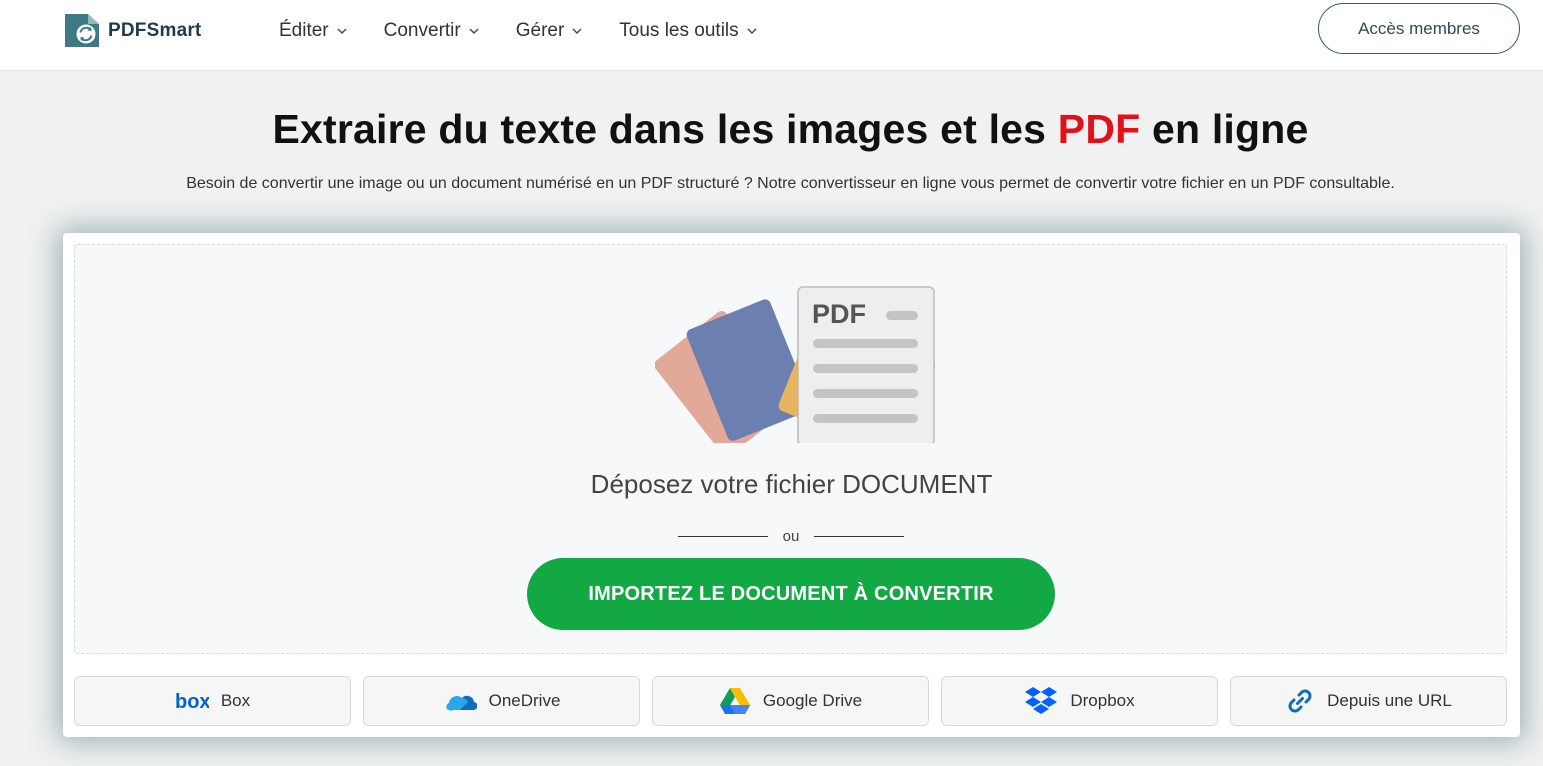 This screenshot has width=1543, height=766. I want to click on nav-tous-les-outils: Tous les outils, so click(688, 31).